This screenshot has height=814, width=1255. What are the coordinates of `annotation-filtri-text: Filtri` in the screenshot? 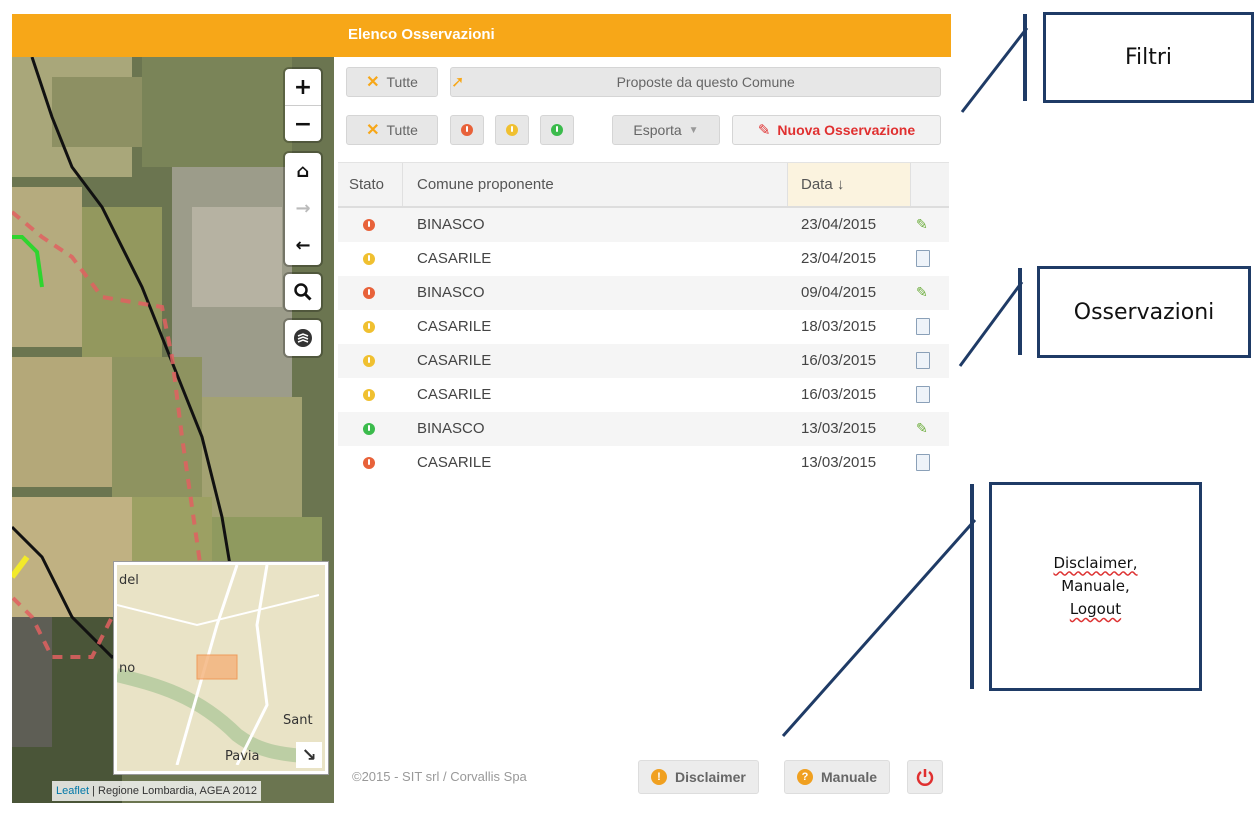 It's located at (1148, 57).